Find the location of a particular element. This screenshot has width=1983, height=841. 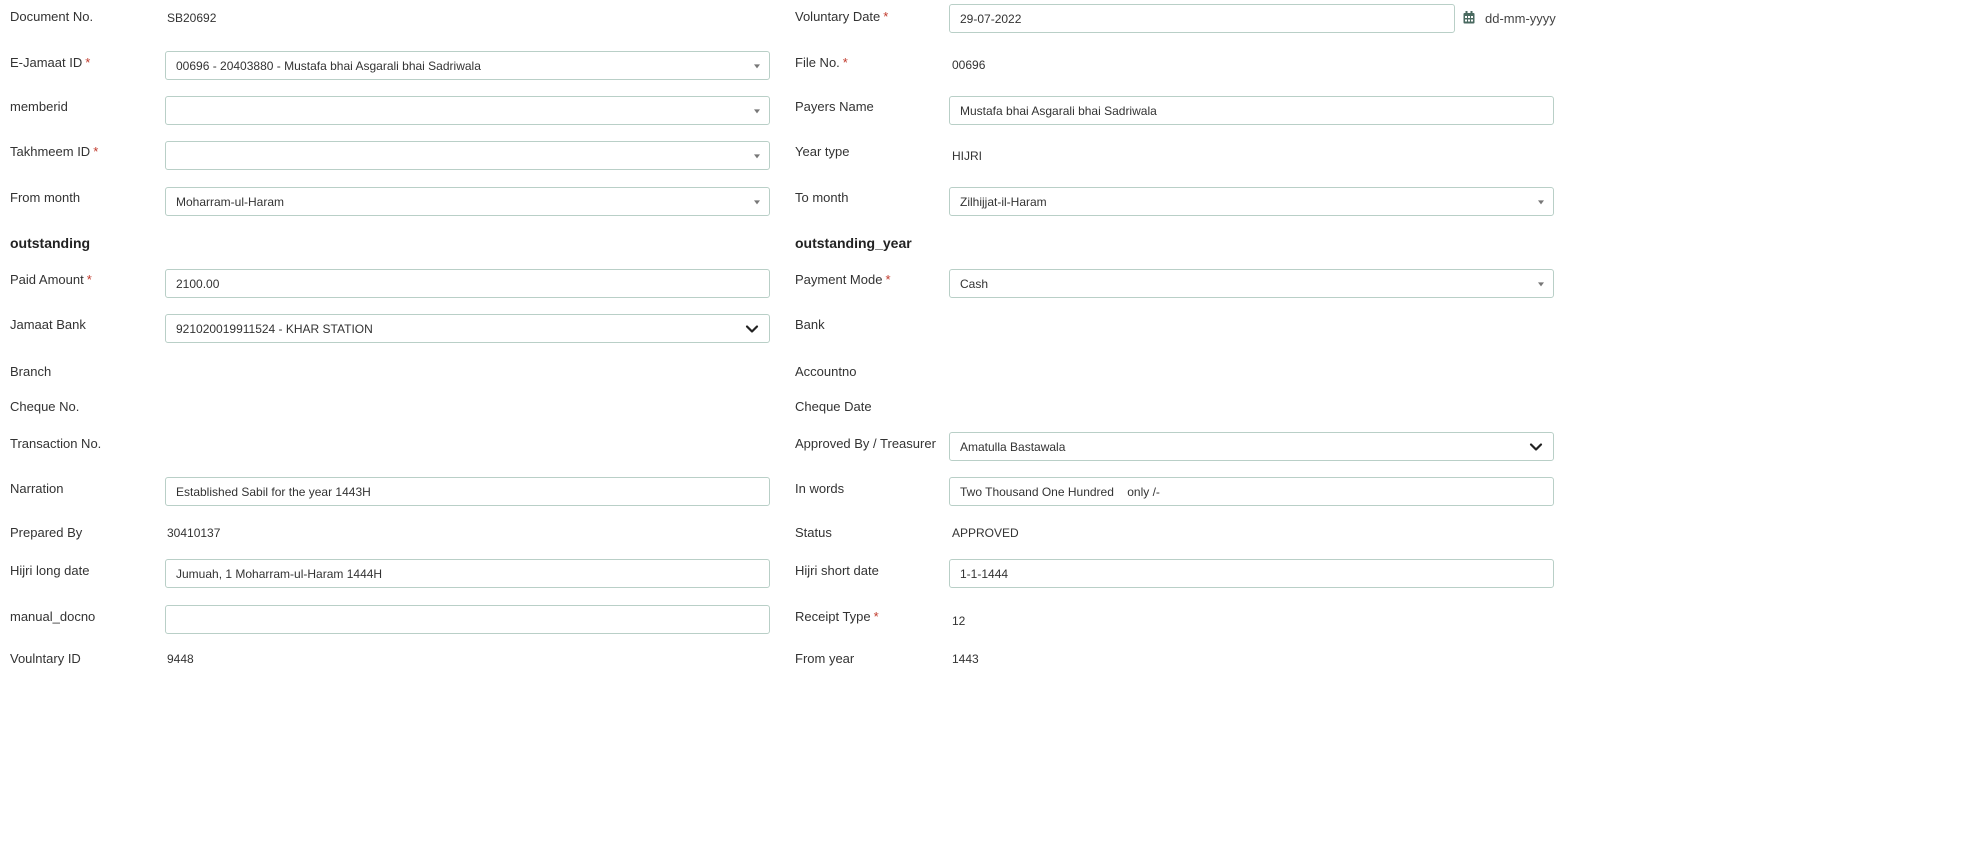

cheque-date-label: Cheque Date is located at coordinates (833, 406).